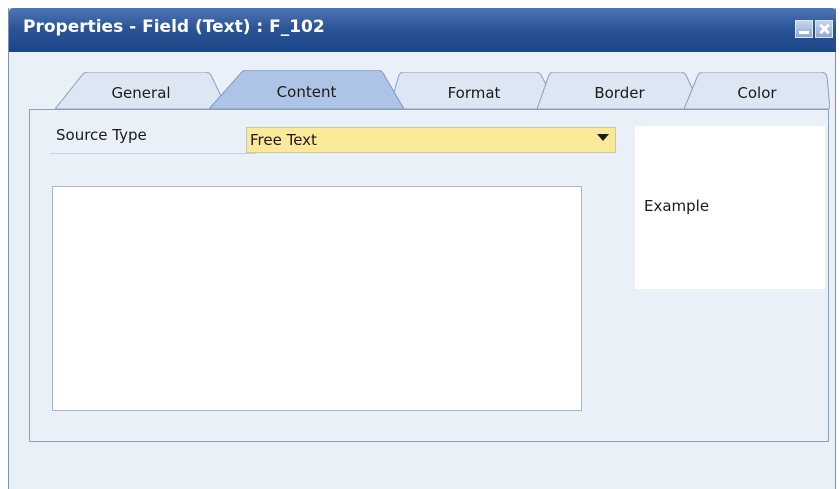 The width and height of the screenshot is (840, 489). What do you see at coordinates (677, 206) in the screenshot?
I see `example-text: Example` at bounding box center [677, 206].